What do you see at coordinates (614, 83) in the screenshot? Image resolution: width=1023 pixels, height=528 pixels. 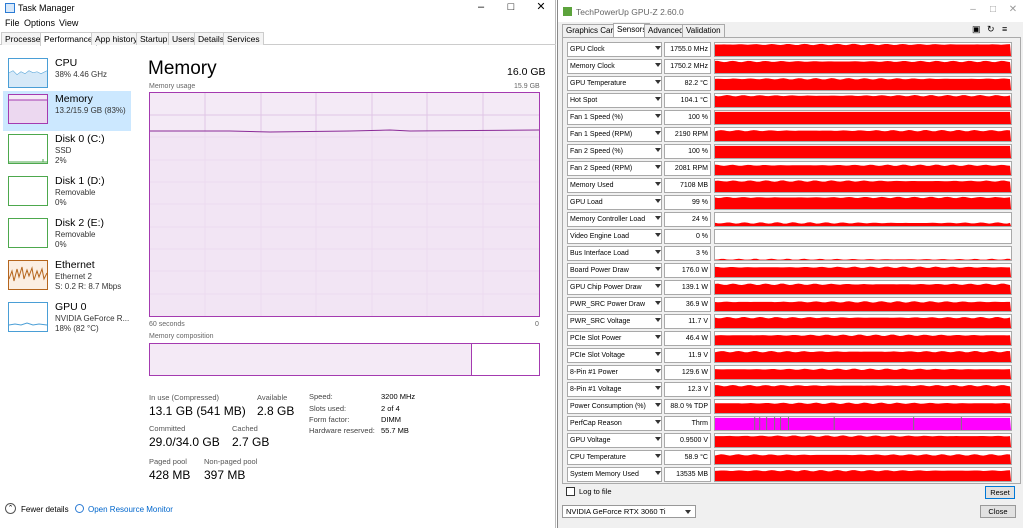 I see `sensor-name: GPU Temperature` at bounding box center [614, 83].